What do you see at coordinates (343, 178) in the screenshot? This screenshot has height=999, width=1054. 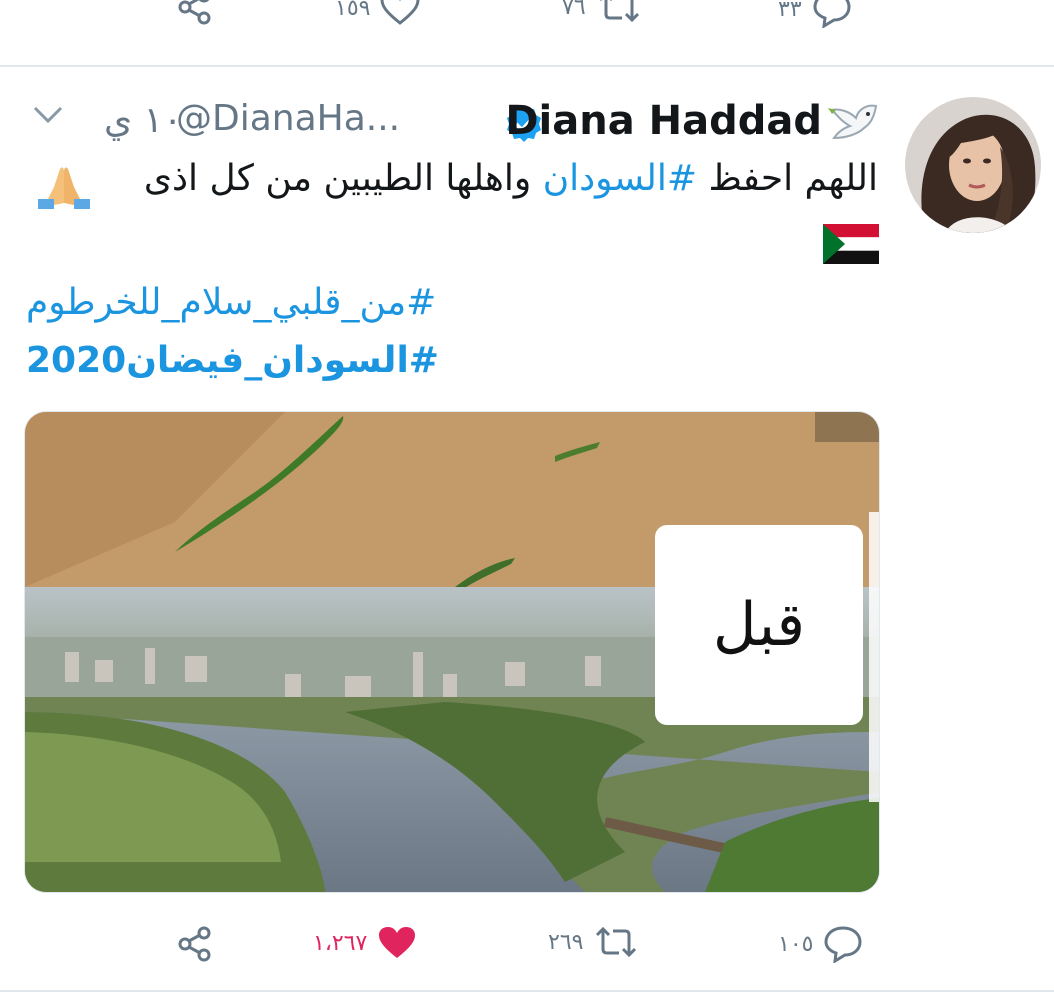 I see `tweet-text-part2: واهلها الطيبين من كل اذى` at bounding box center [343, 178].